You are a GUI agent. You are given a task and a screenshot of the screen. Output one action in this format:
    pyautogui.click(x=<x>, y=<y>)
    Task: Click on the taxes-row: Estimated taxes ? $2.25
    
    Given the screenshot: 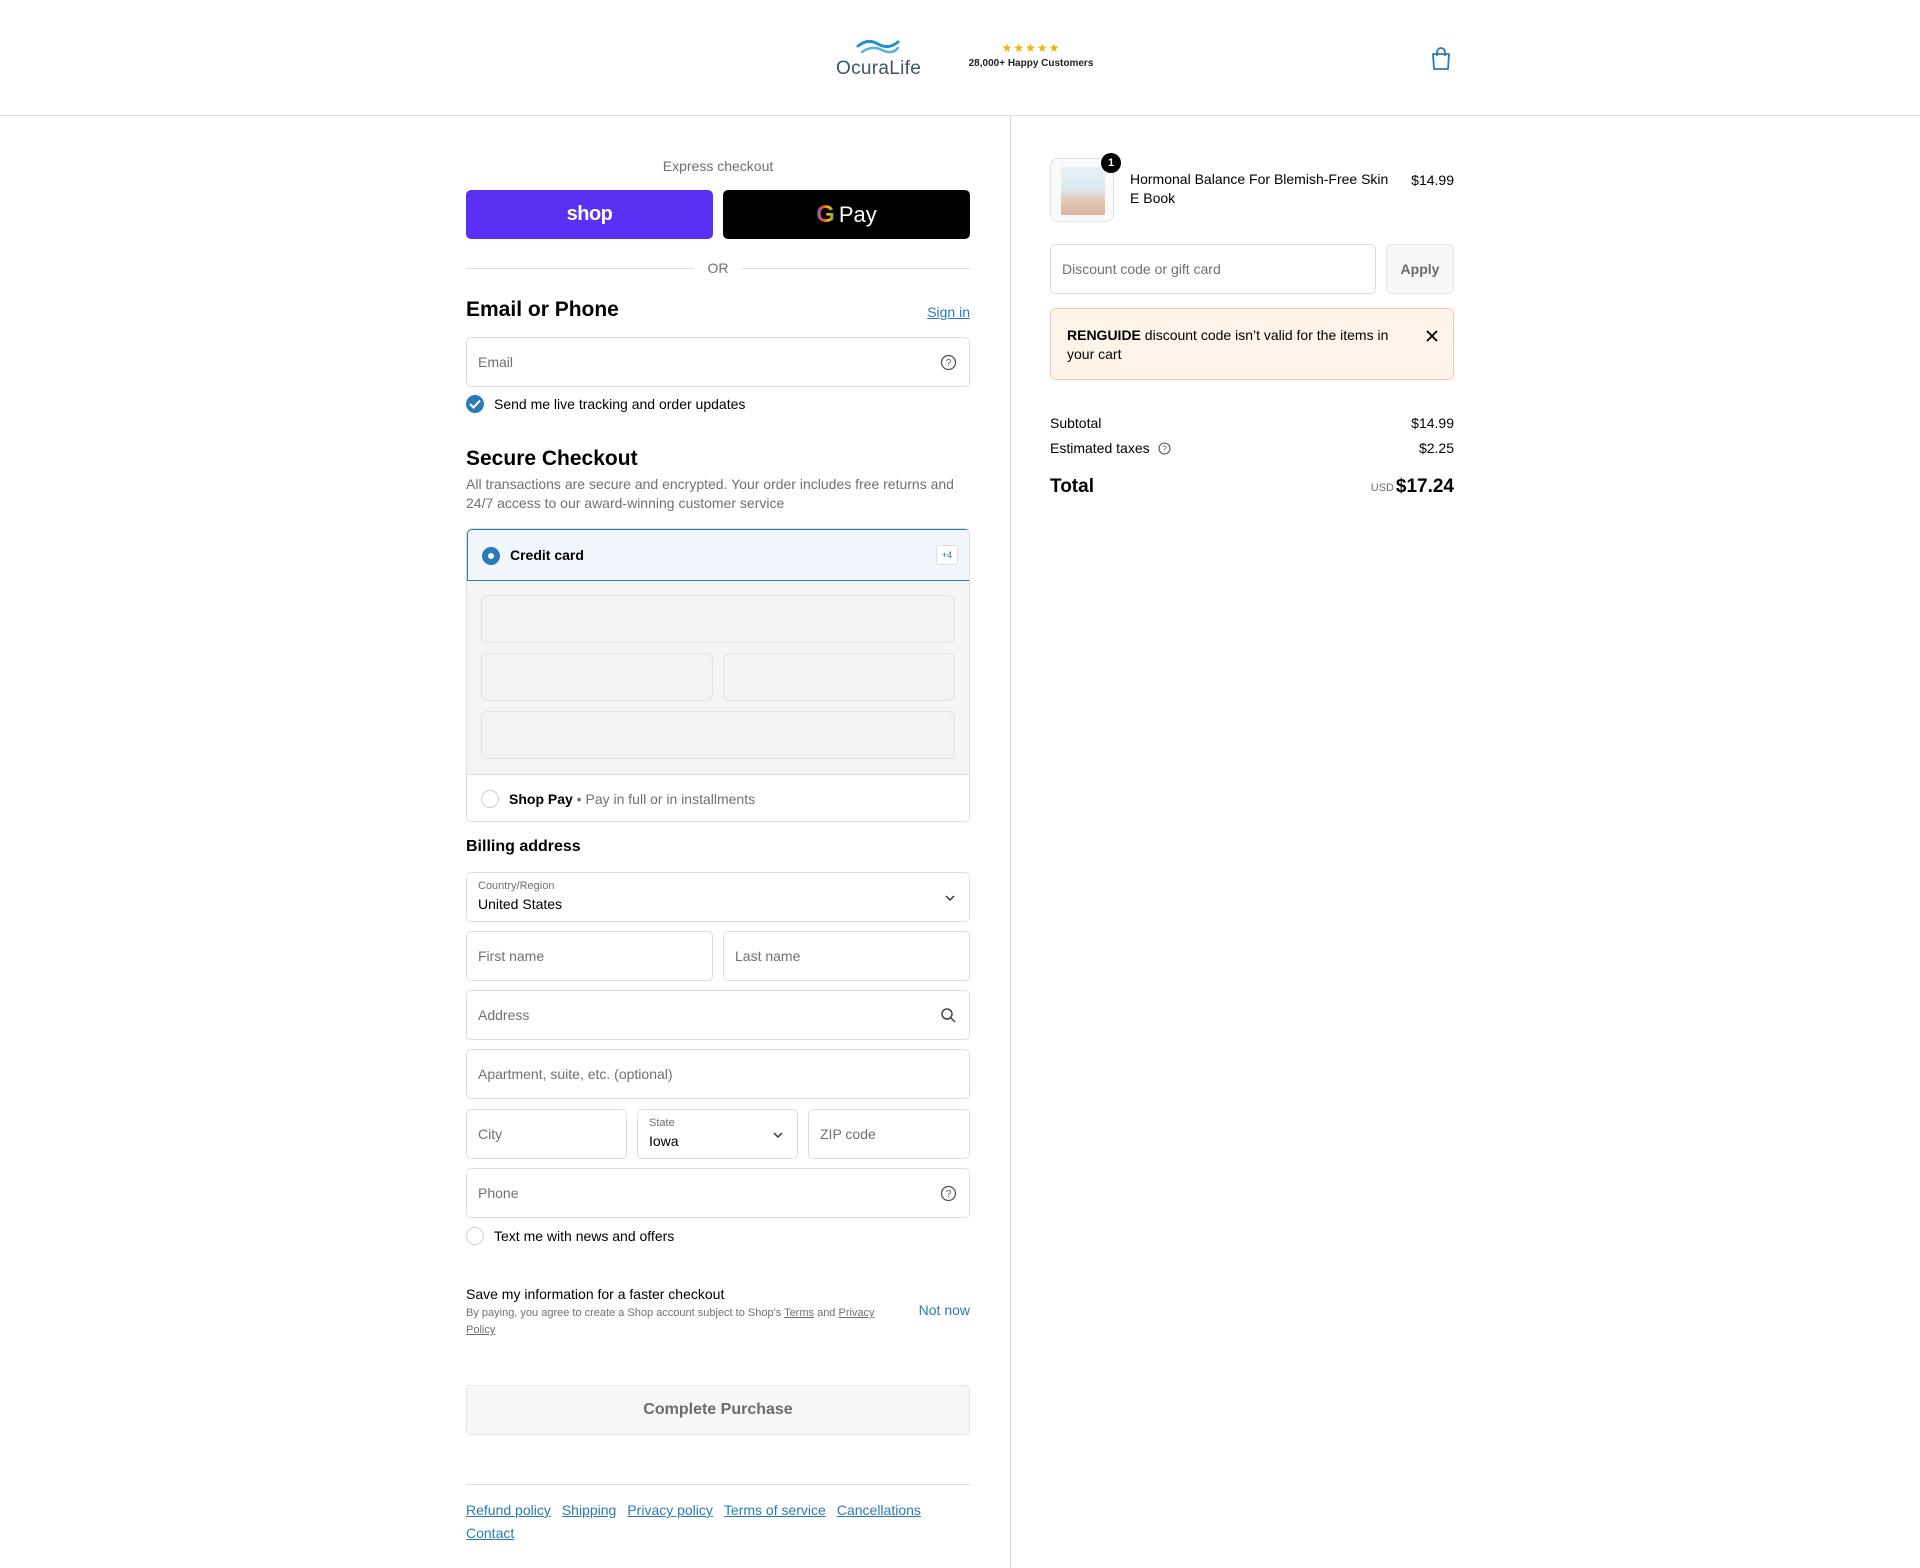 What is the action you would take?
    pyautogui.click(x=1252, y=448)
    